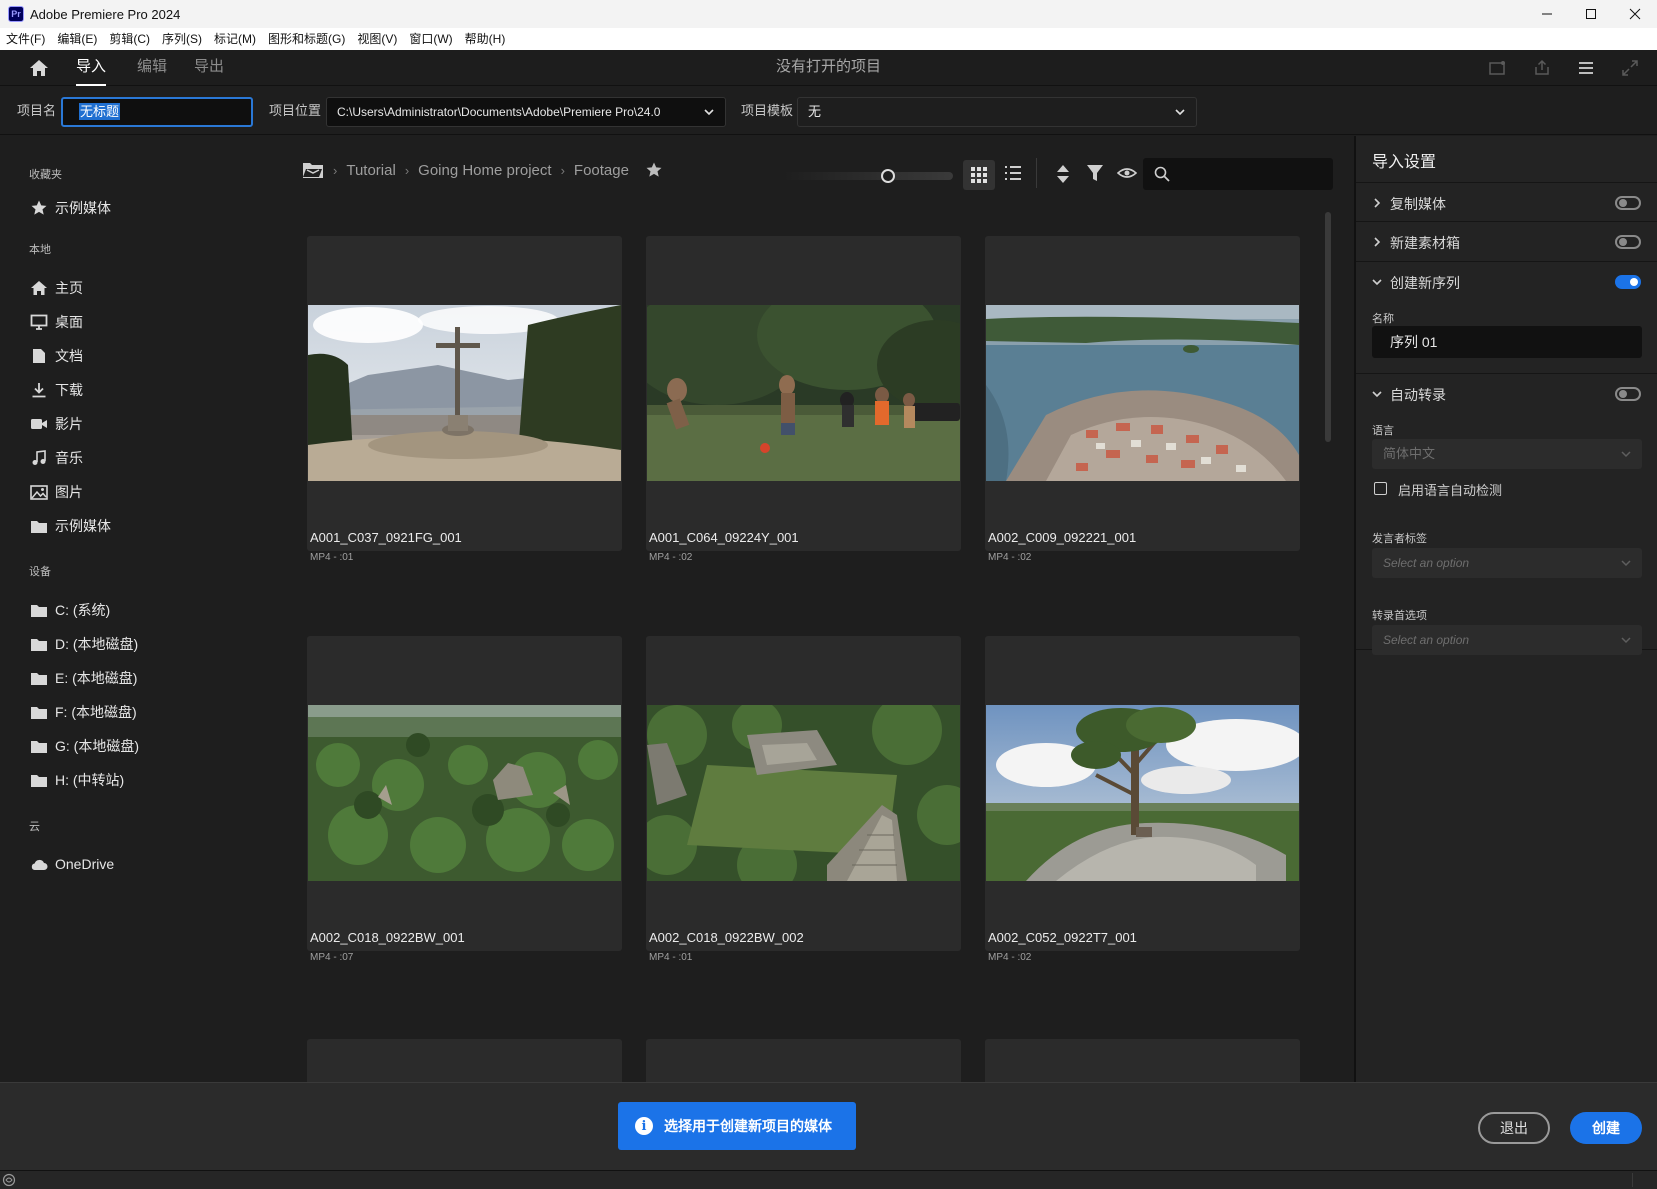 The height and width of the screenshot is (1189, 1657). I want to click on menu-view: 视图(V), so click(377, 39).